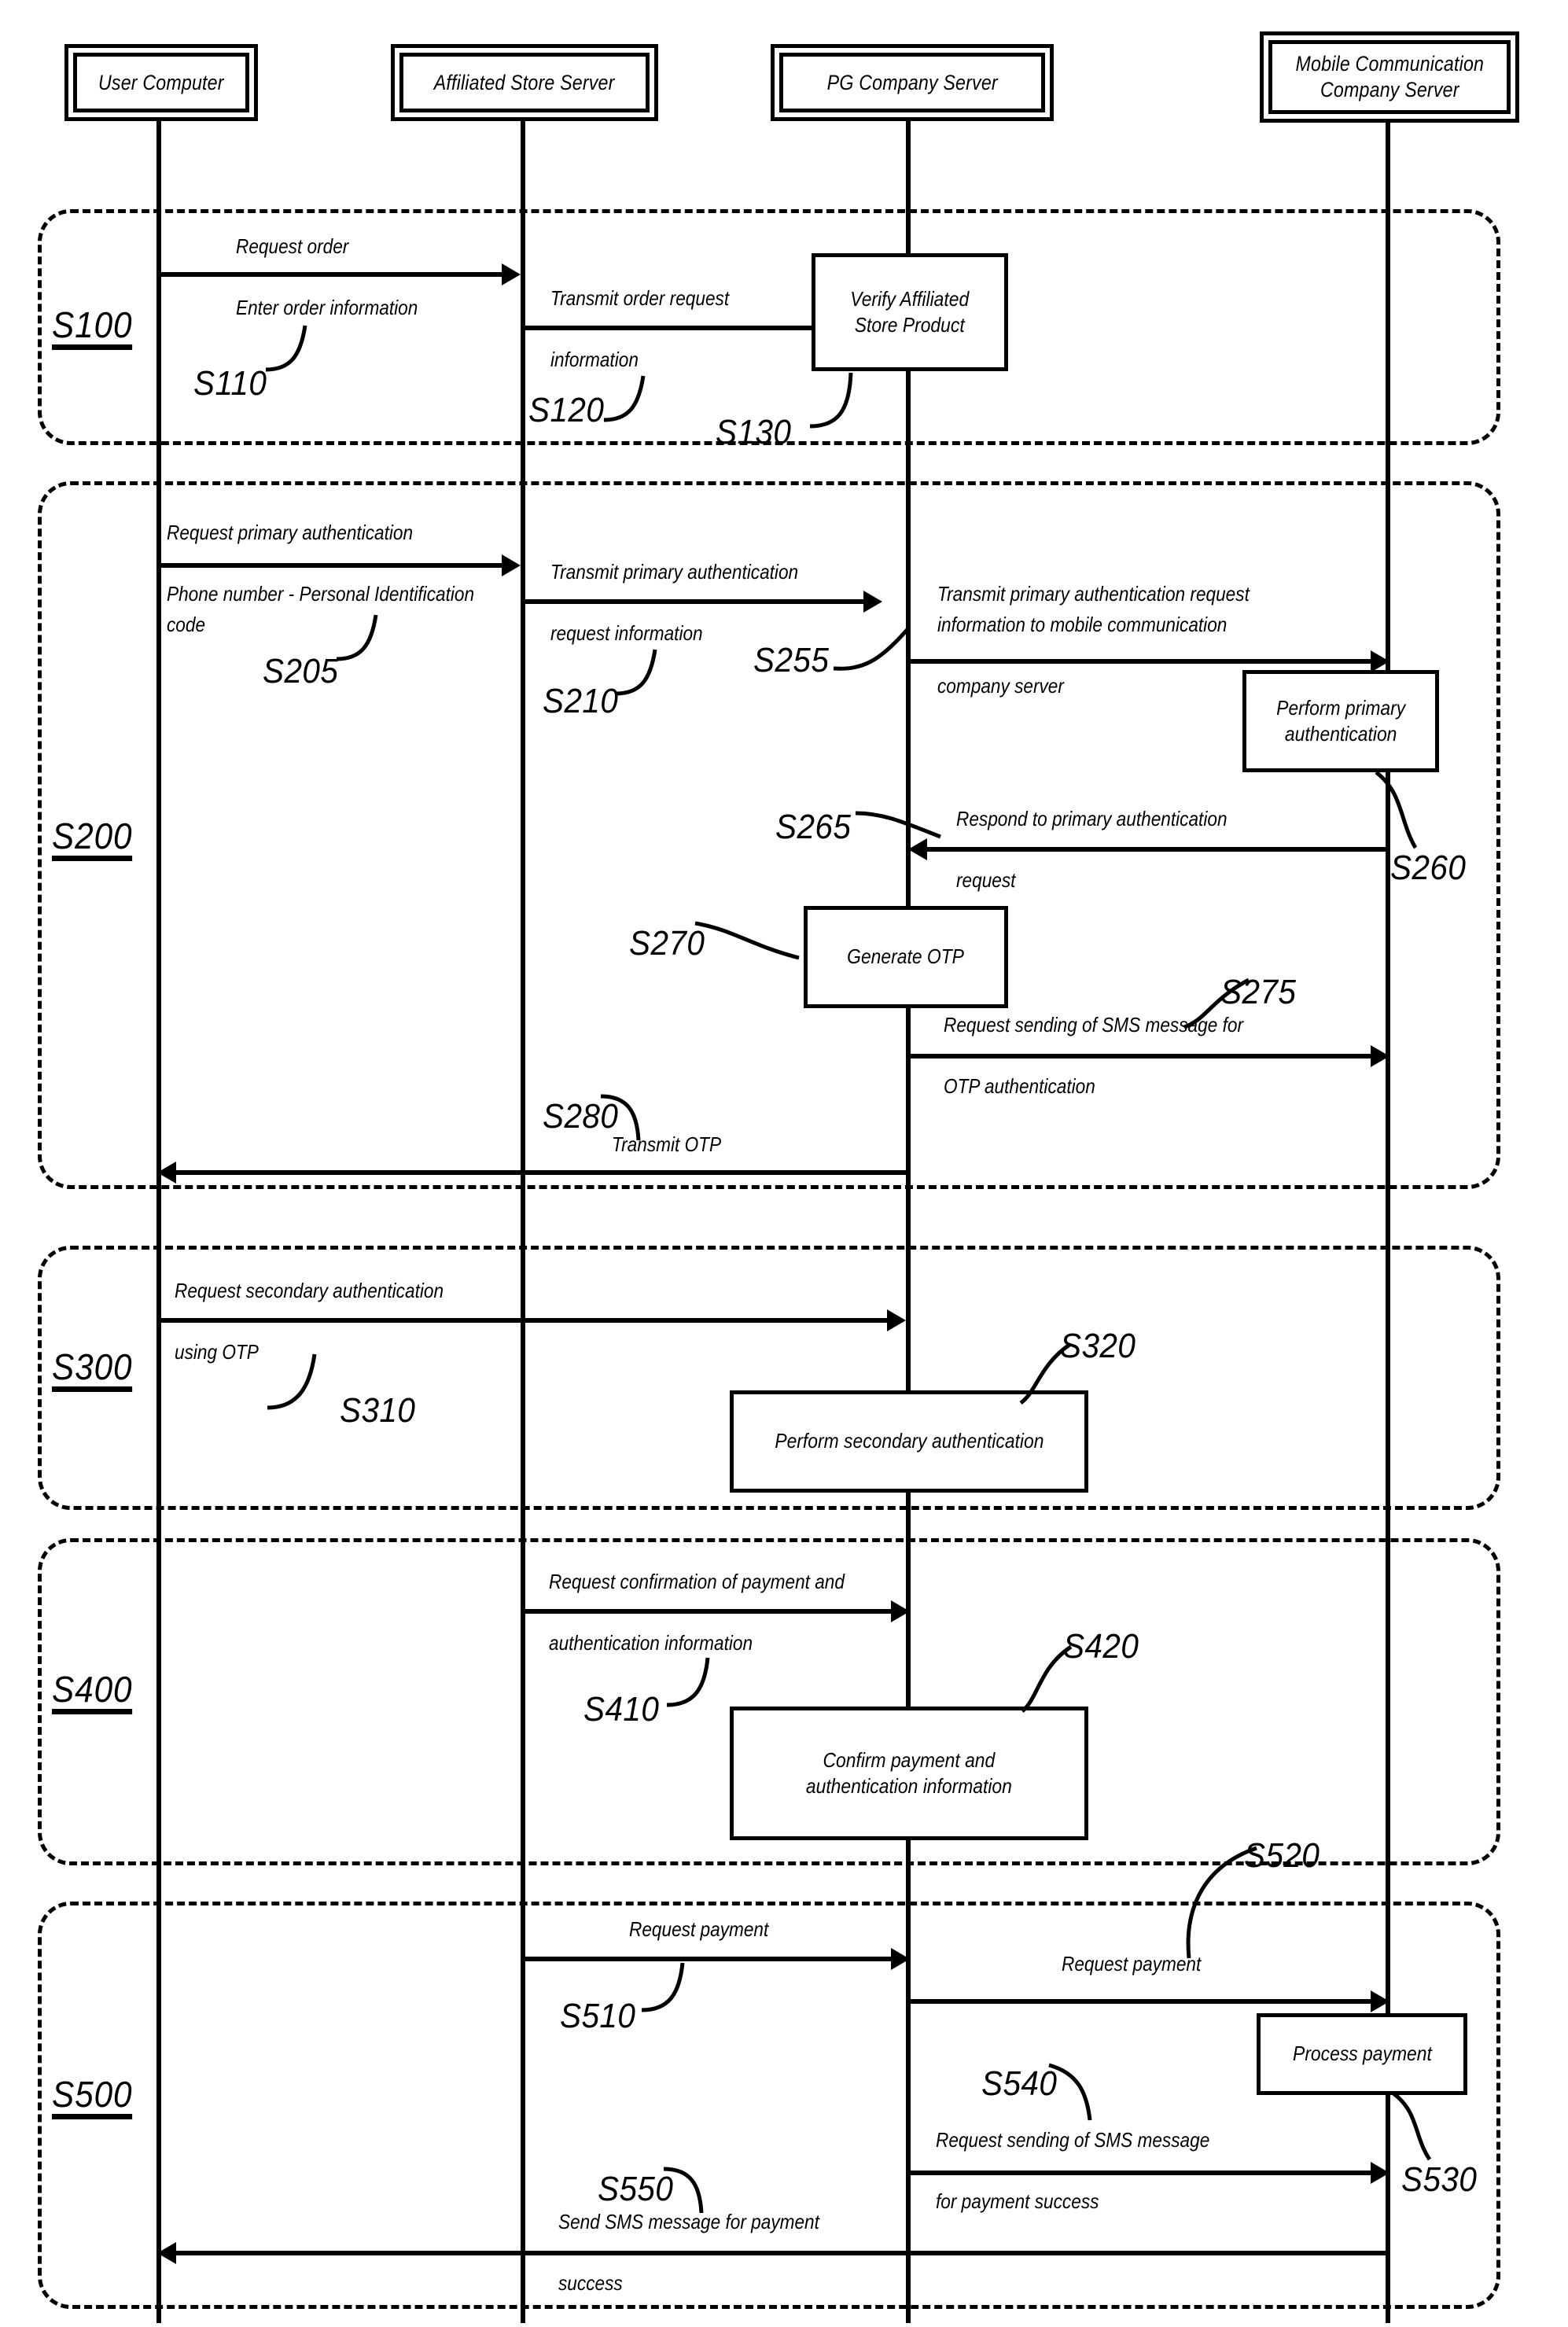 Image resolution: width=1568 pixels, height=2327 pixels. What do you see at coordinates (1439, 2179) in the screenshot?
I see `step-code-s530: S530` at bounding box center [1439, 2179].